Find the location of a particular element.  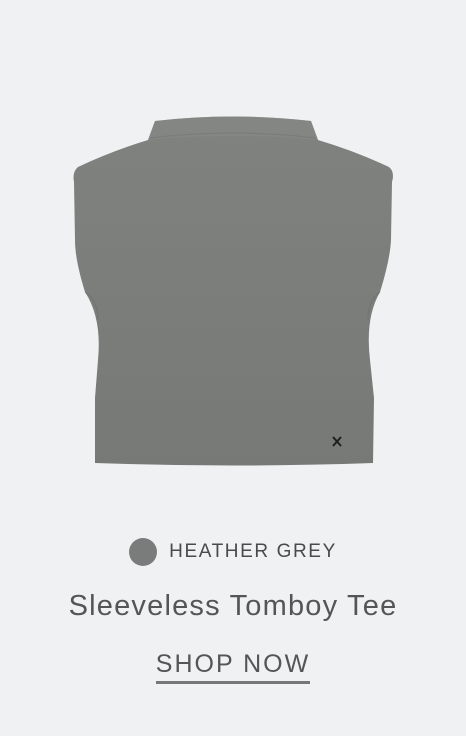

color-swatch is located at coordinates (143, 552).